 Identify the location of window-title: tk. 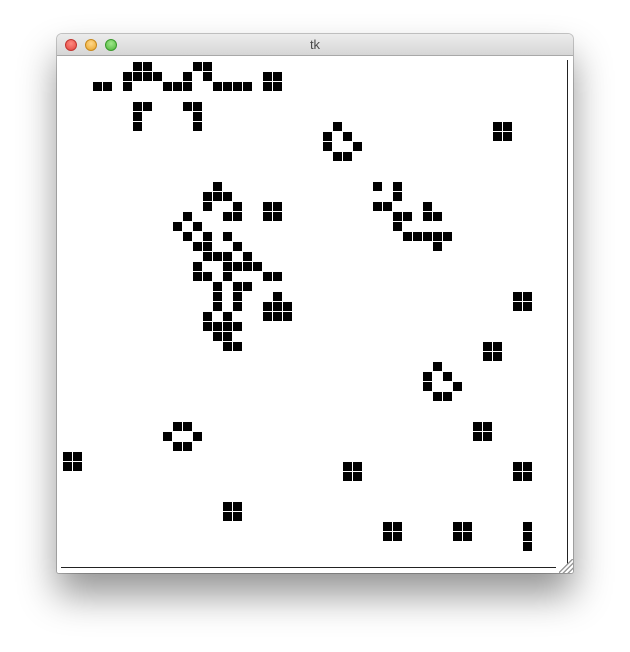
(315, 44).